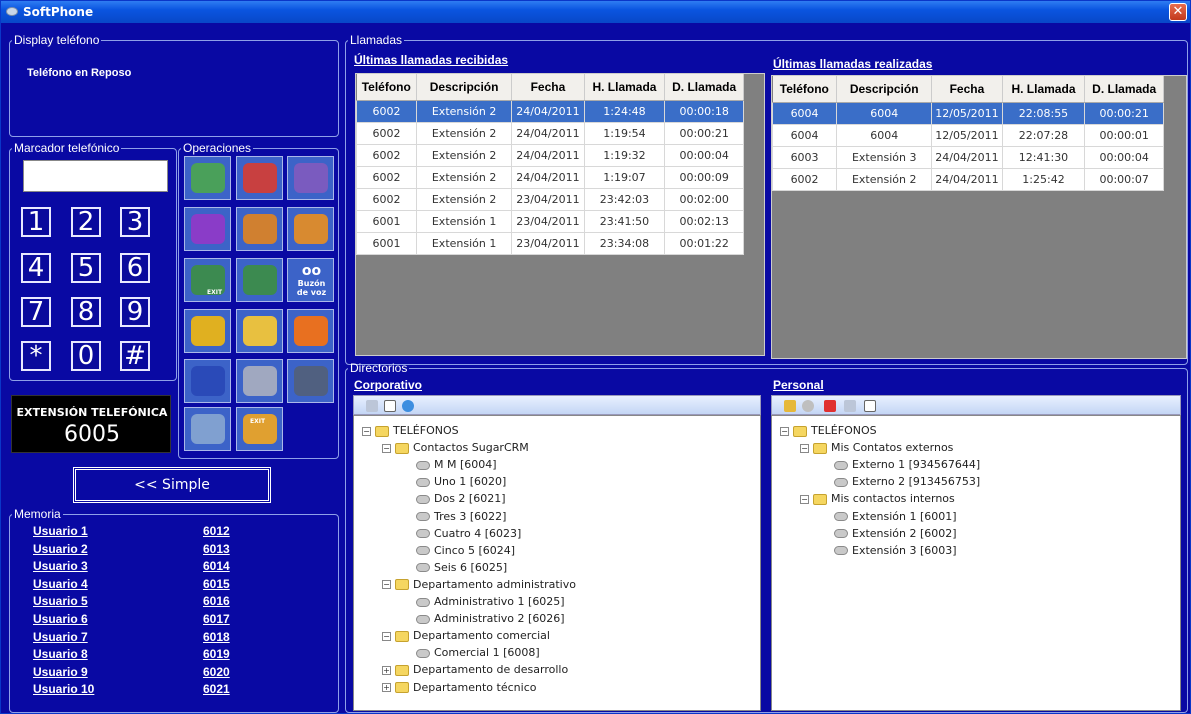  I want to click on tree-folder: − Mis contactos internos, so click(877, 499).